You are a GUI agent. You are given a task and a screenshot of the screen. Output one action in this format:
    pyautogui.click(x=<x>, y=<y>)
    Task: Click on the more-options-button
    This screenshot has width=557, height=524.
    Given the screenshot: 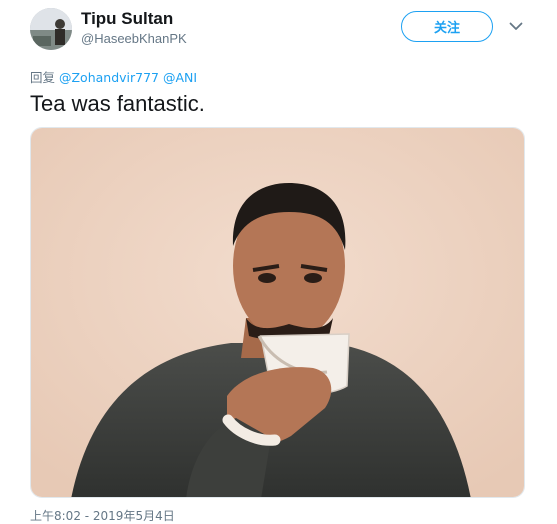 What is the action you would take?
    pyautogui.click(x=516, y=26)
    